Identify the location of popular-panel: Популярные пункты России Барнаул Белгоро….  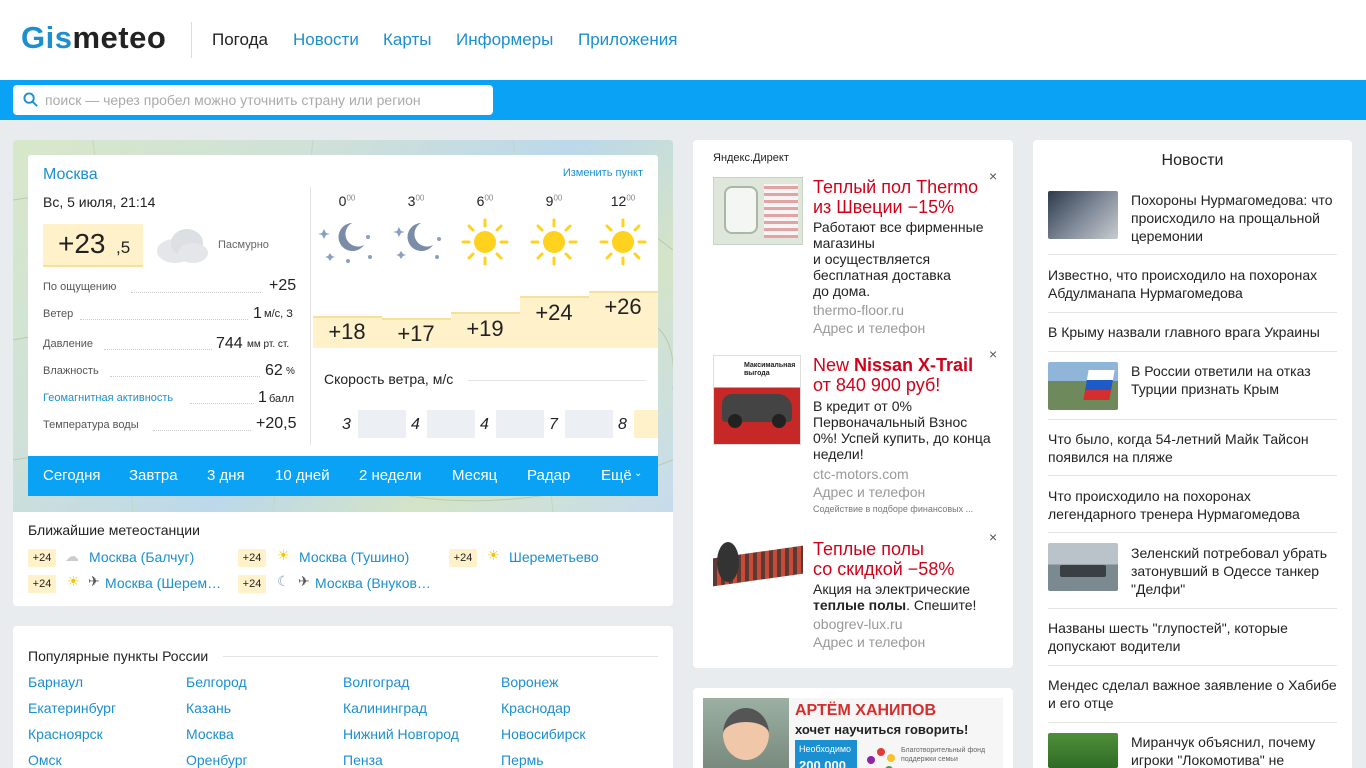
(343, 697).